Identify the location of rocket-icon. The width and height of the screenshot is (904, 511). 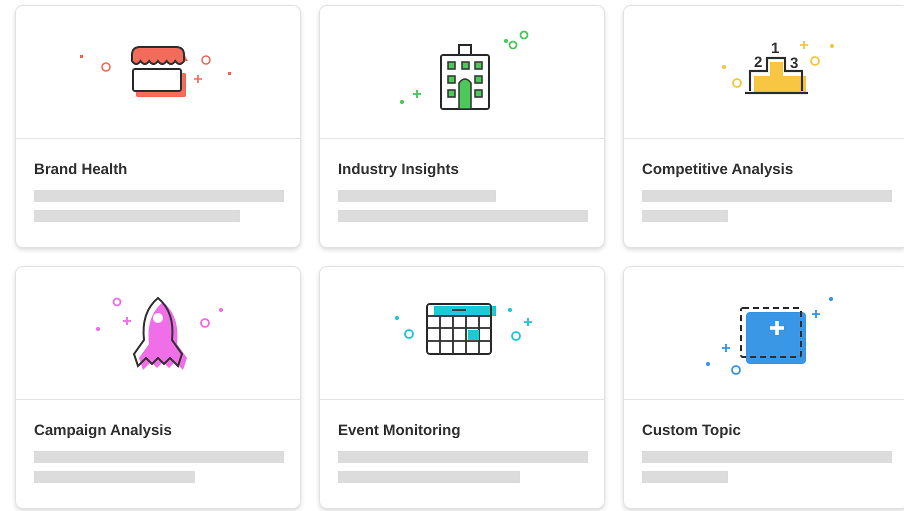
(160, 333).